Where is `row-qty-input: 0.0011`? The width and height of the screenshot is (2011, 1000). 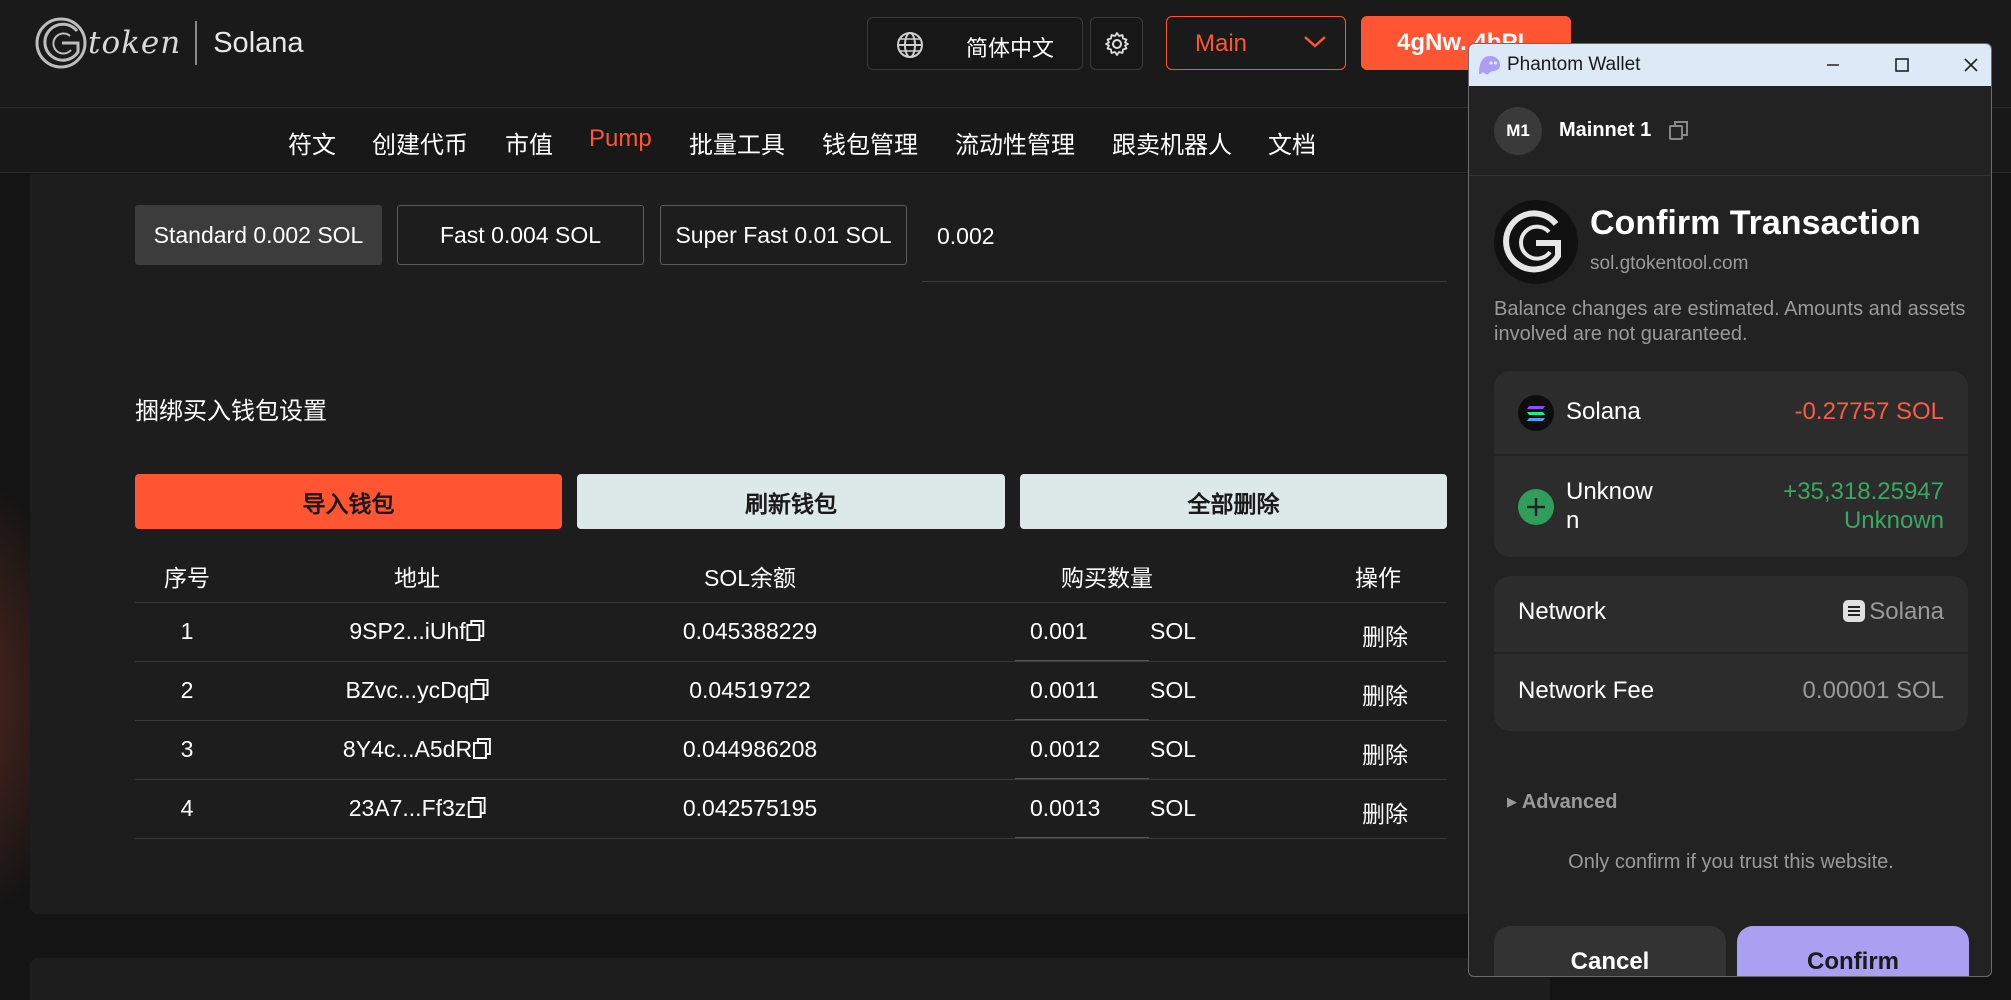
row-qty-input: 0.0011 is located at coordinates (1064, 690).